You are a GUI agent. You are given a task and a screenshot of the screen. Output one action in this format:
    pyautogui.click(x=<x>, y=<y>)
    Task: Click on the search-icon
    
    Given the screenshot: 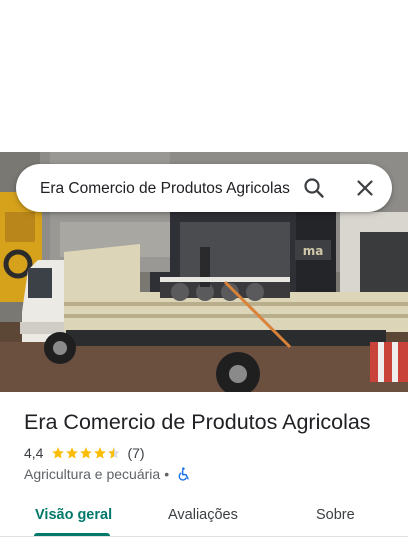 What is the action you would take?
    pyautogui.click(x=314, y=188)
    